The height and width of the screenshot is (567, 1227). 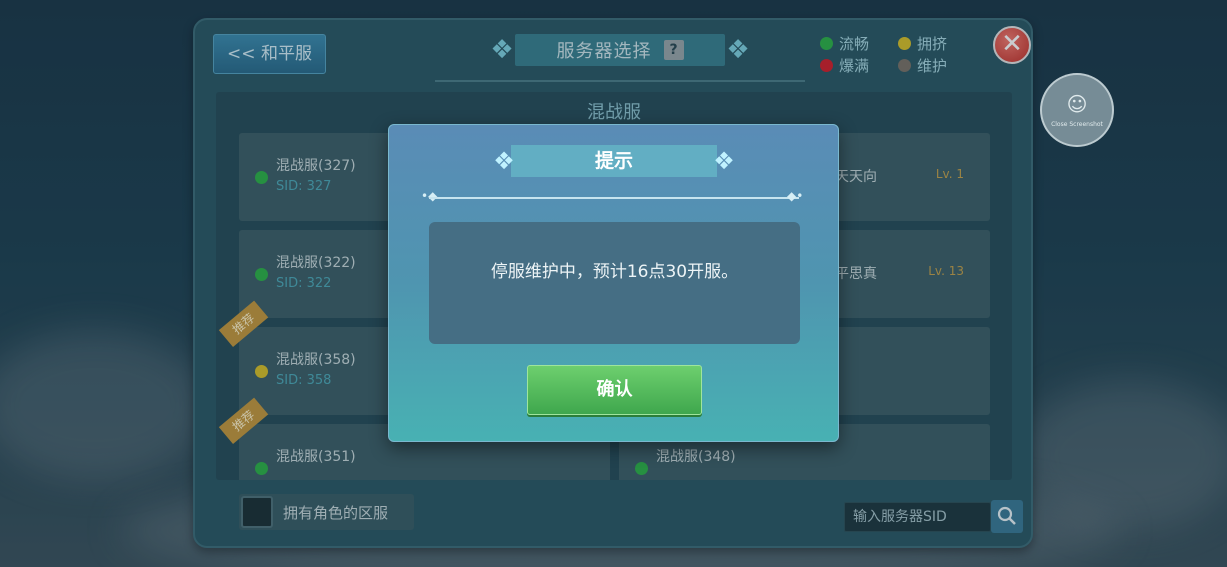 I want to click on screenshot-icon: ☺, so click(x=1077, y=103).